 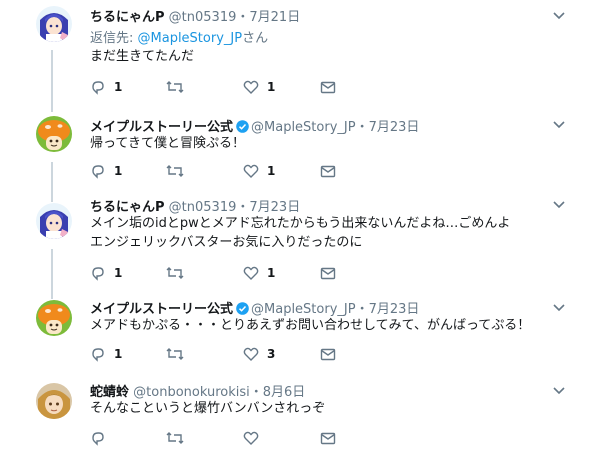 What do you see at coordinates (255, 38) in the screenshot?
I see `replying-suffix: さん` at bounding box center [255, 38].